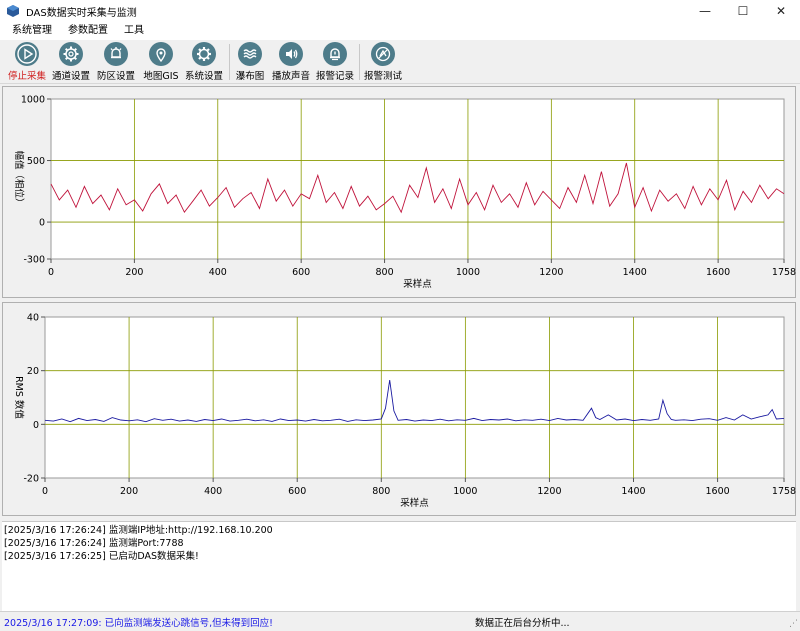 The width and height of the screenshot is (800, 631). What do you see at coordinates (26, 76) in the screenshot?
I see `toolbar-label: 停止采集` at bounding box center [26, 76].